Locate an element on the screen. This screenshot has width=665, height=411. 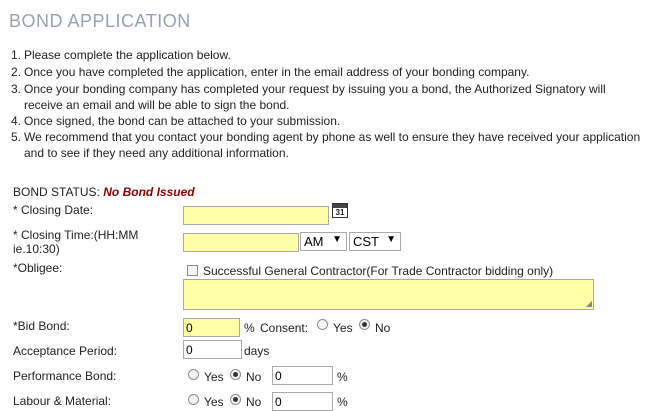
bond-status: BOND STATUS: No Bond Issued is located at coordinates (104, 192).